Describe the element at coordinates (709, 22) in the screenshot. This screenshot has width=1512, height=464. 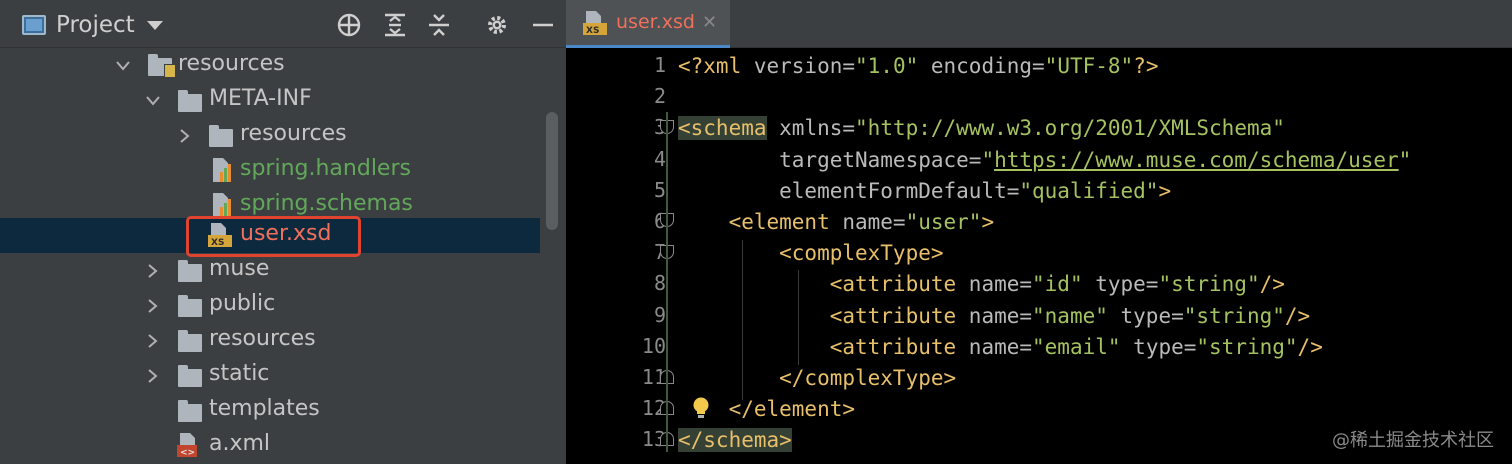
I see `close-icon: ✕` at that location.